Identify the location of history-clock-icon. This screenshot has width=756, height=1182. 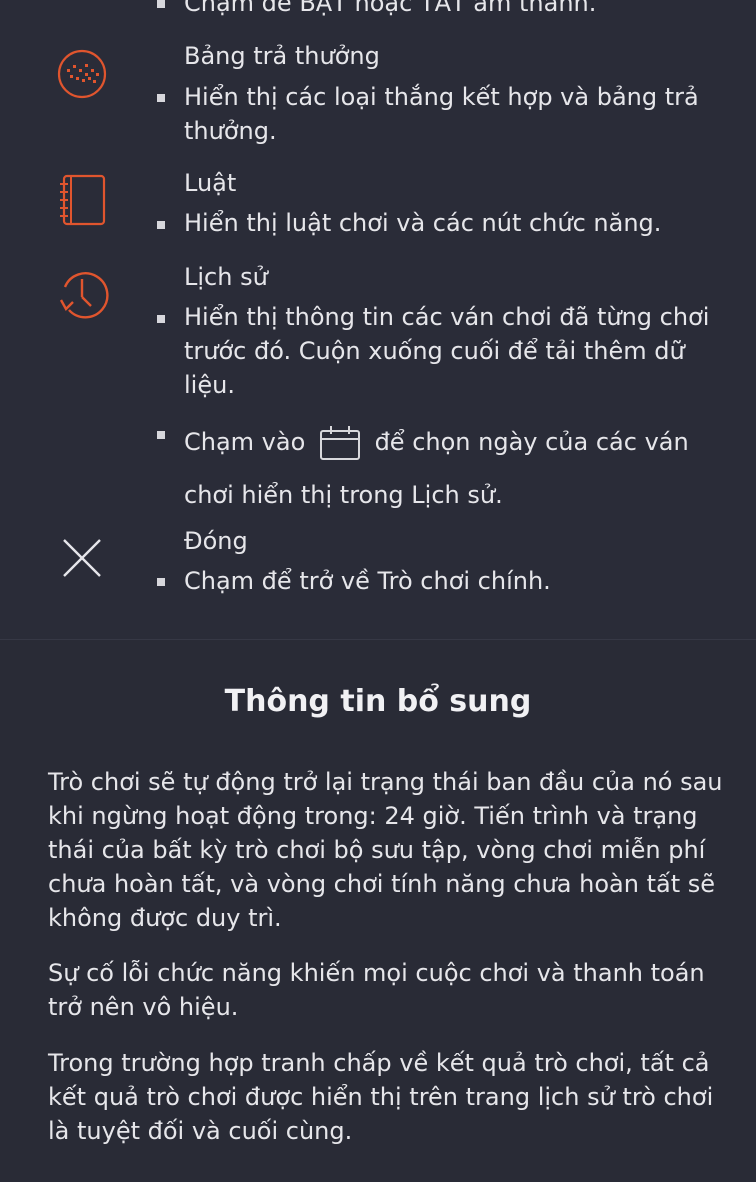
(84, 295).